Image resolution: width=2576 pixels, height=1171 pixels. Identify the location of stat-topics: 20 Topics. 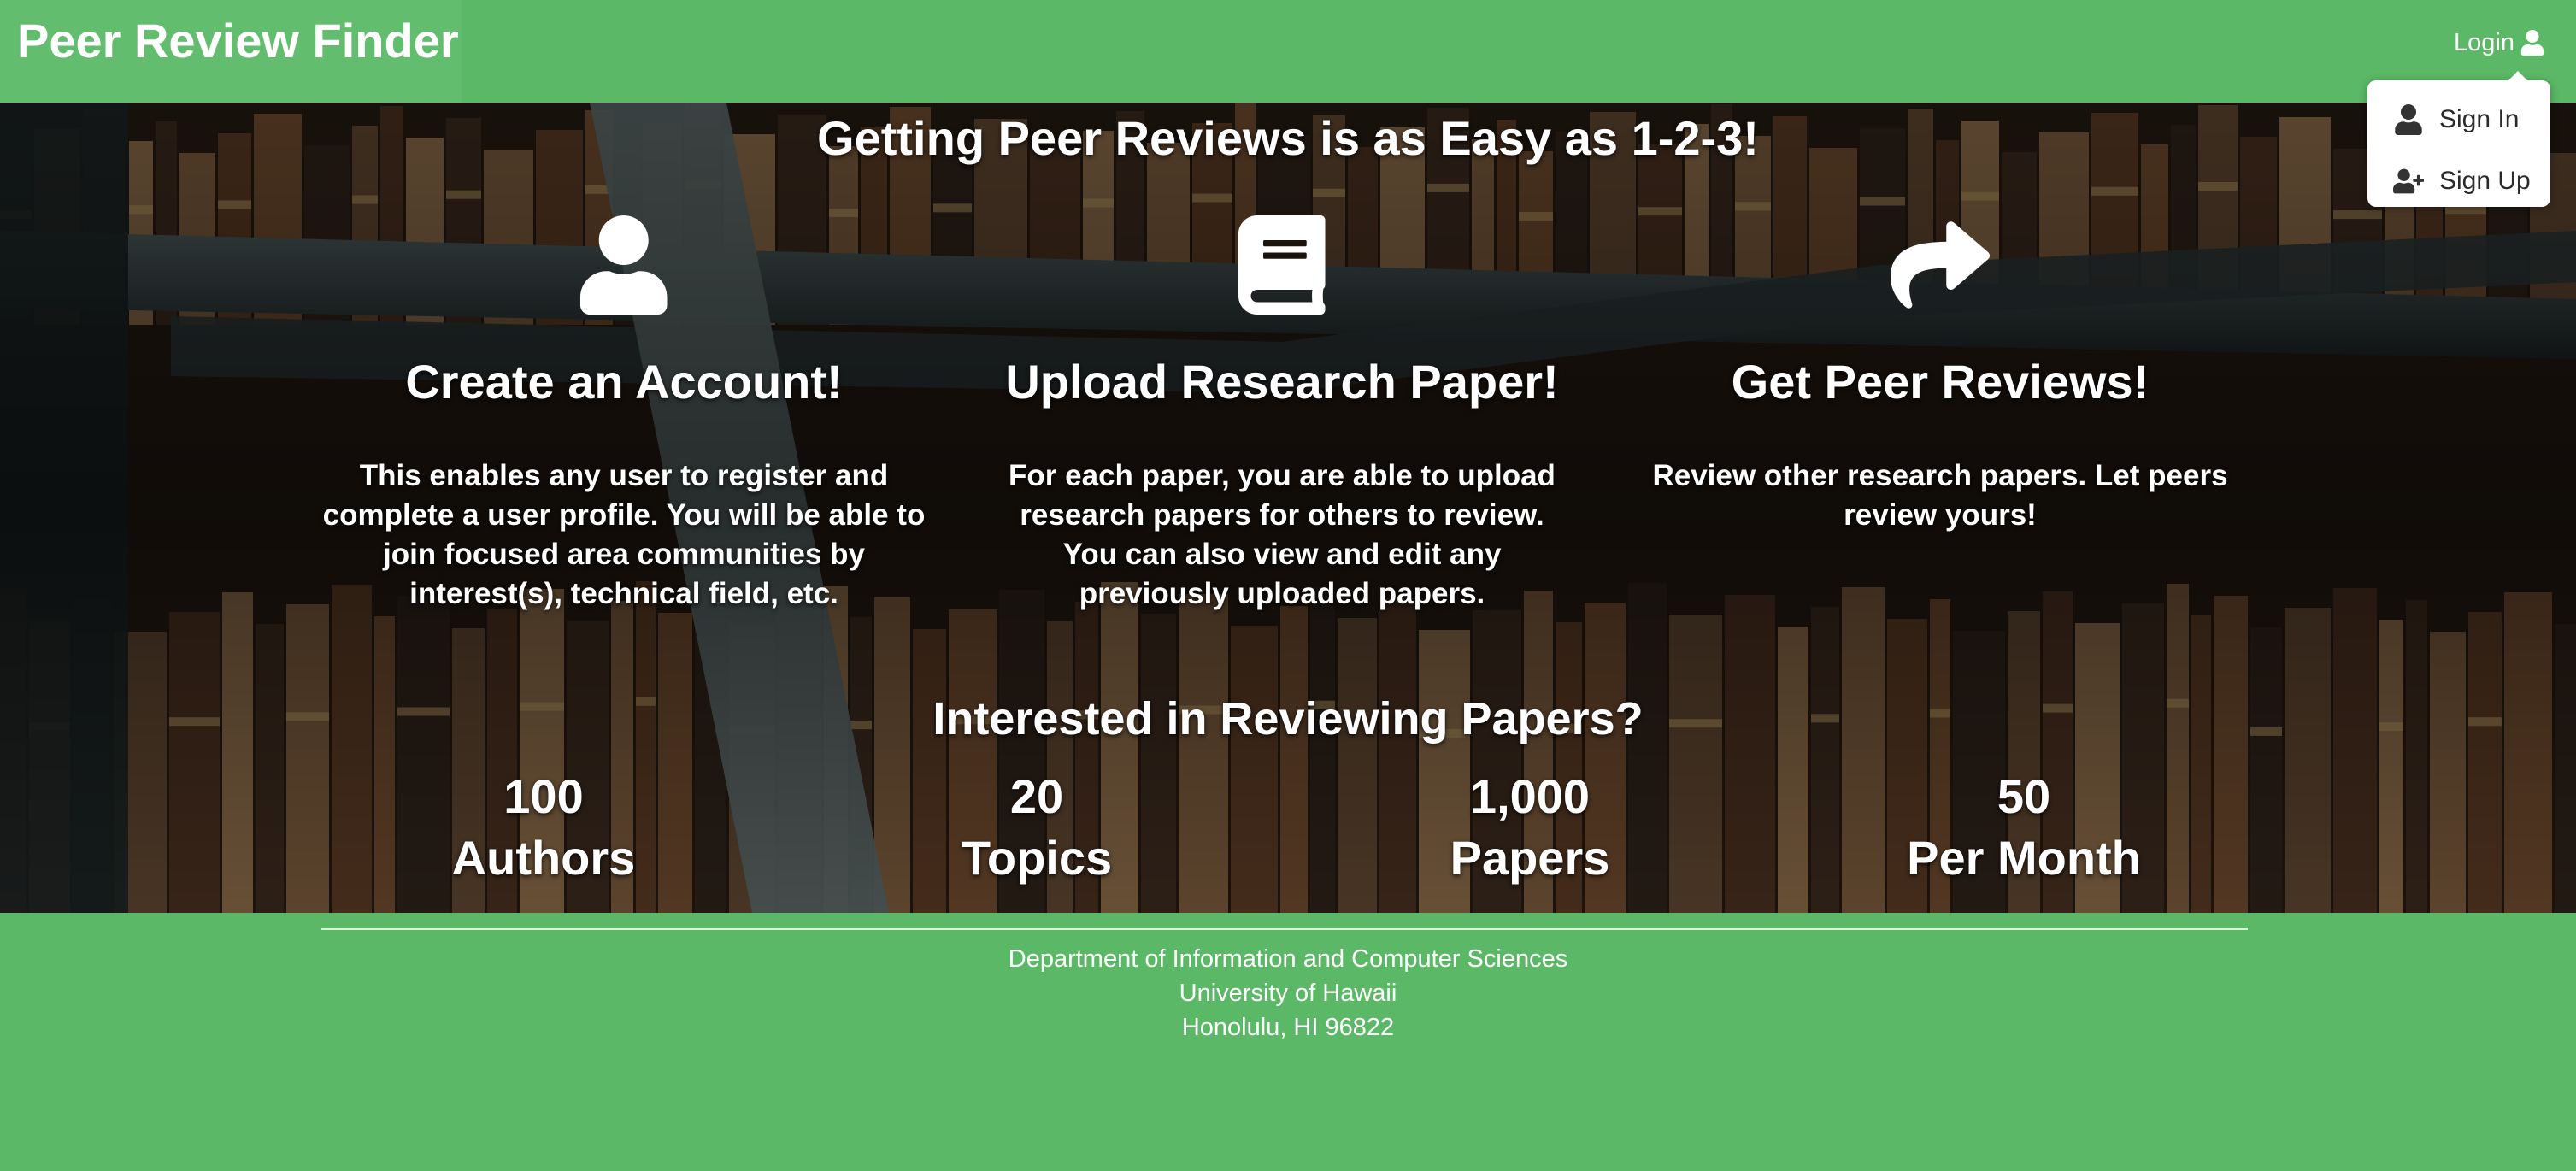
(1037, 827).